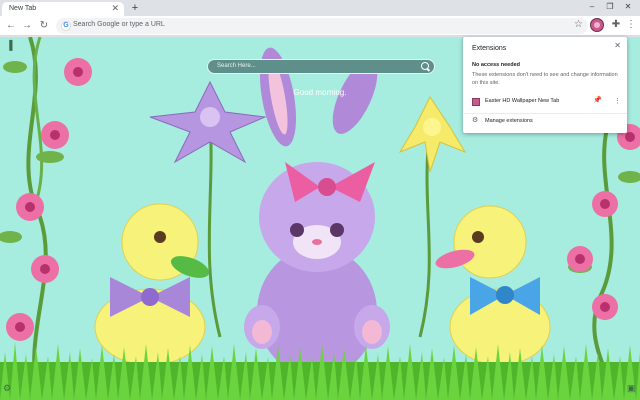 The height and width of the screenshot is (400, 640). Describe the element at coordinates (616, 25) in the screenshot. I see `extensions-puzzle-icon: ✚` at that location.